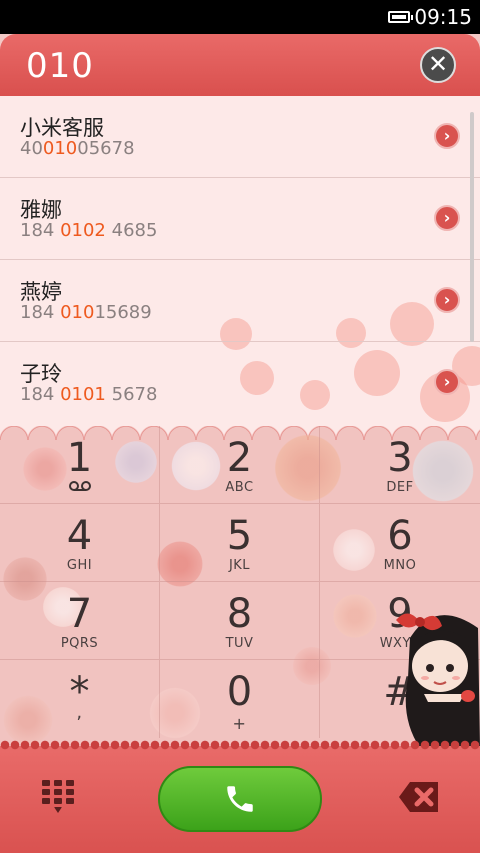  Describe the element at coordinates (240, 621) in the screenshot. I see `key-8: 8 TUV` at that location.